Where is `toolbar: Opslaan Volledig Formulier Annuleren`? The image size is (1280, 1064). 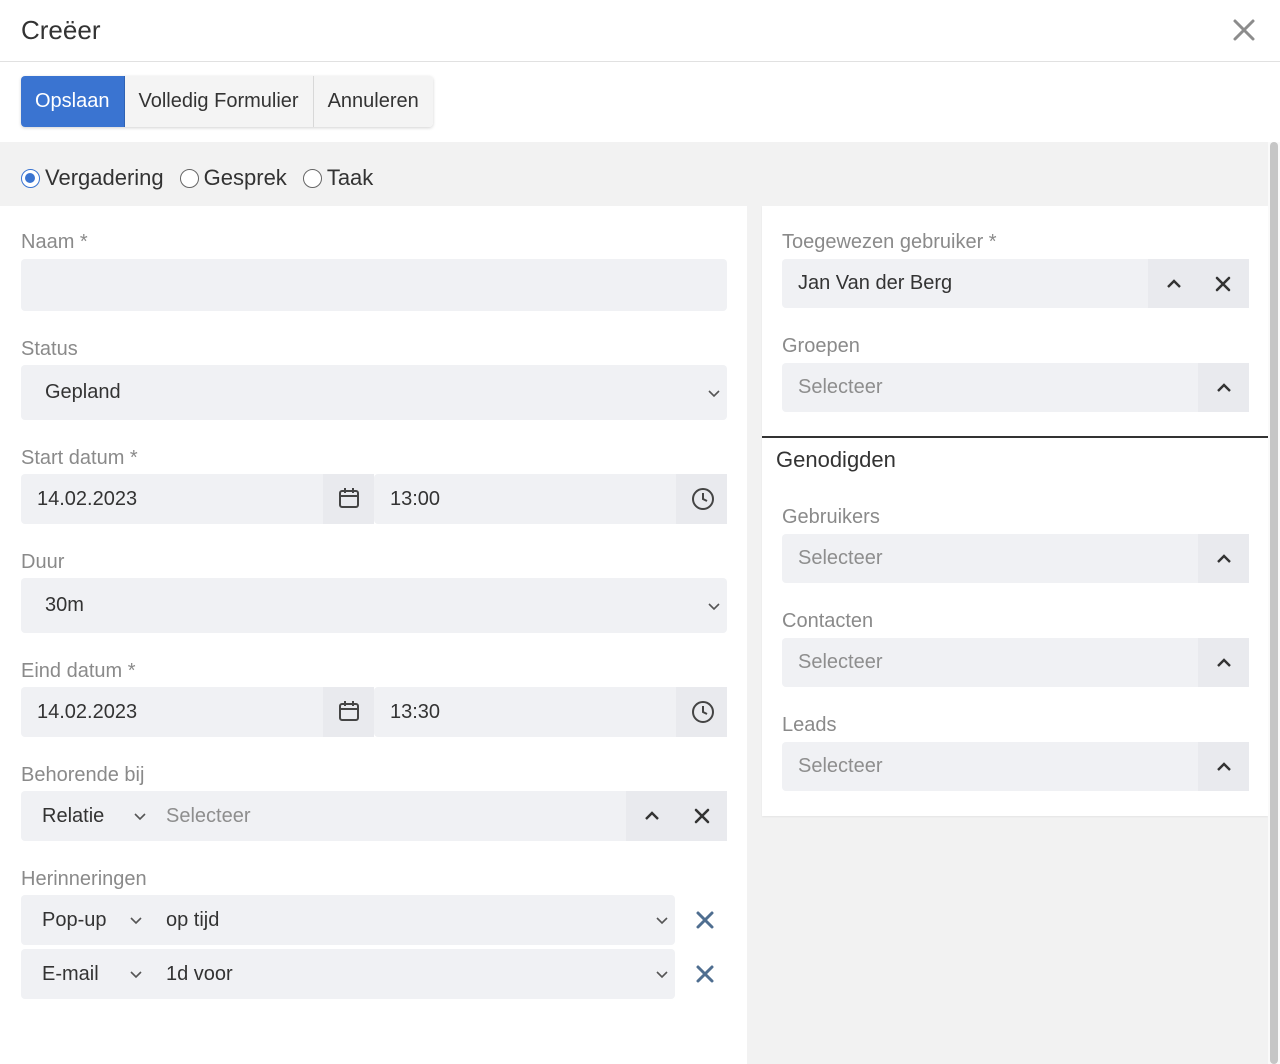 toolbar: Opslaan Volledig Formulier Annuleren is located at coordinates (640, 102).